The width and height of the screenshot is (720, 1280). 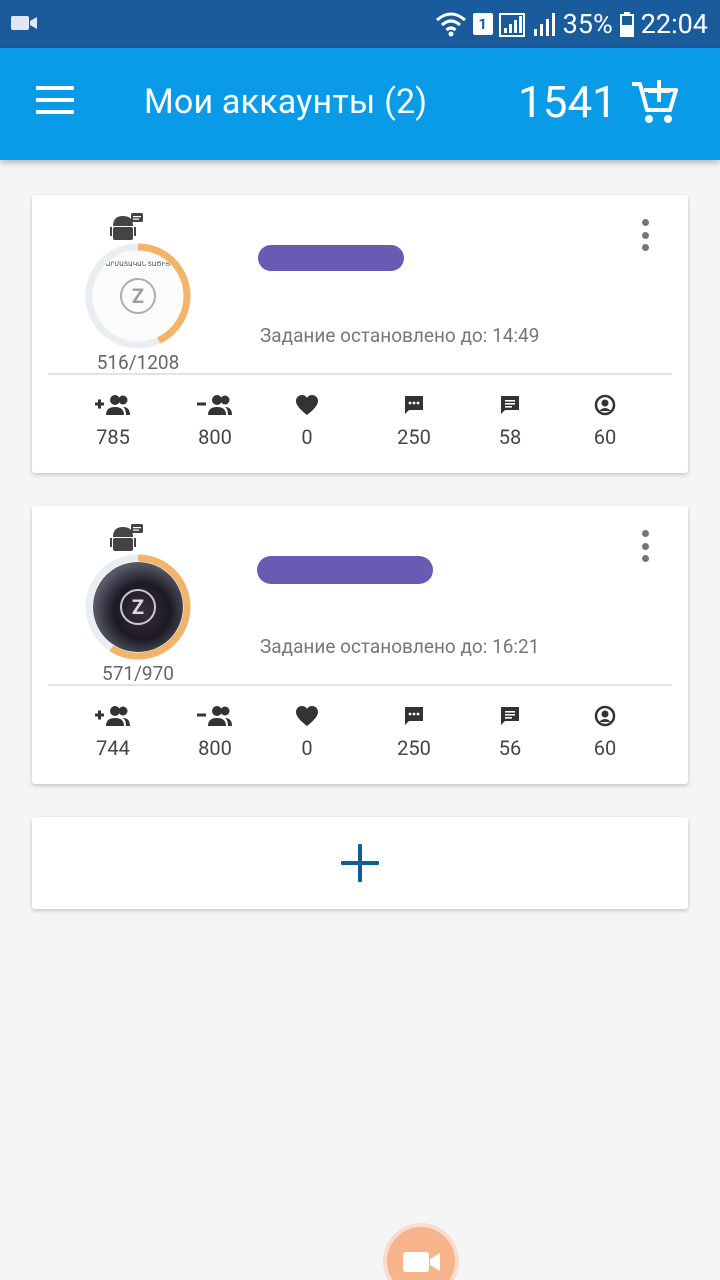 What do you see at coordinates (511, 25) in the screenshot?
I see `signal-icon` at bounding box center [511, 25].